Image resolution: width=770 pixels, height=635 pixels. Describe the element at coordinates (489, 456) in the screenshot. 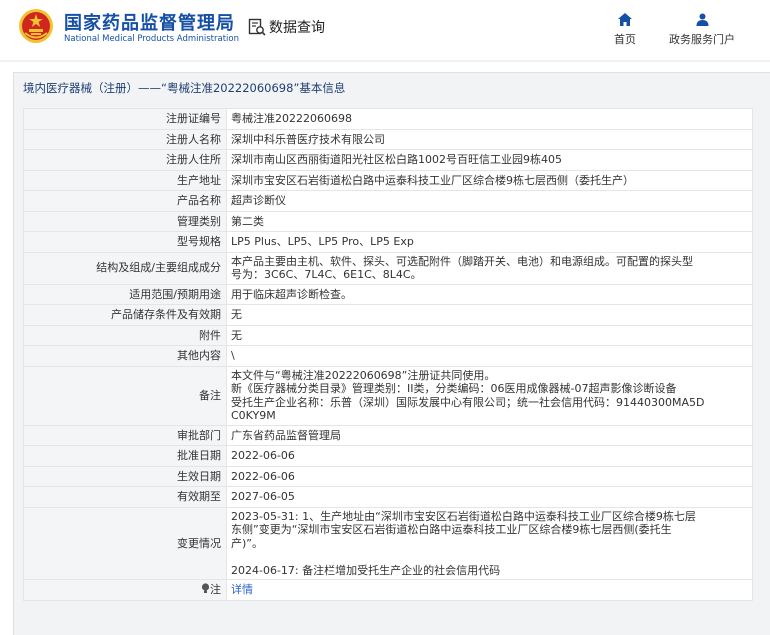

I see `approval-date-value: 2022-06-06` at that location.